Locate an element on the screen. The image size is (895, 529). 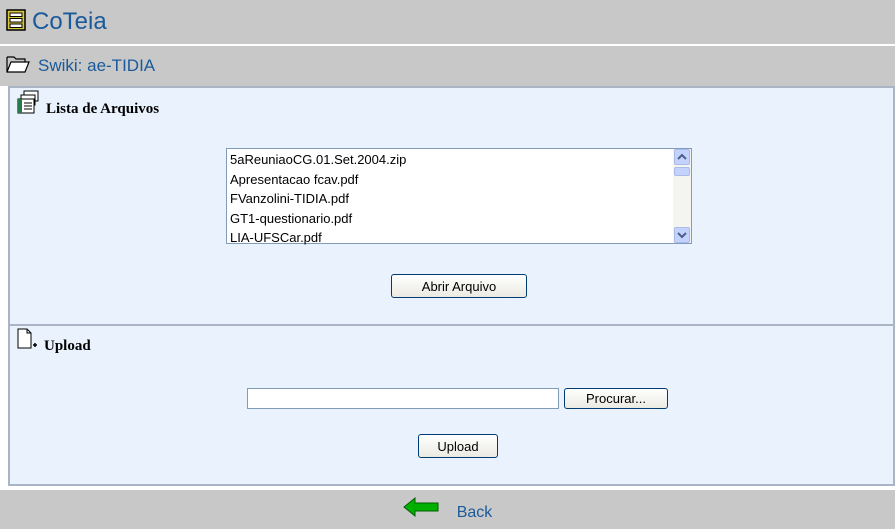
scroll-up-button is located at coordinates (682, 157).